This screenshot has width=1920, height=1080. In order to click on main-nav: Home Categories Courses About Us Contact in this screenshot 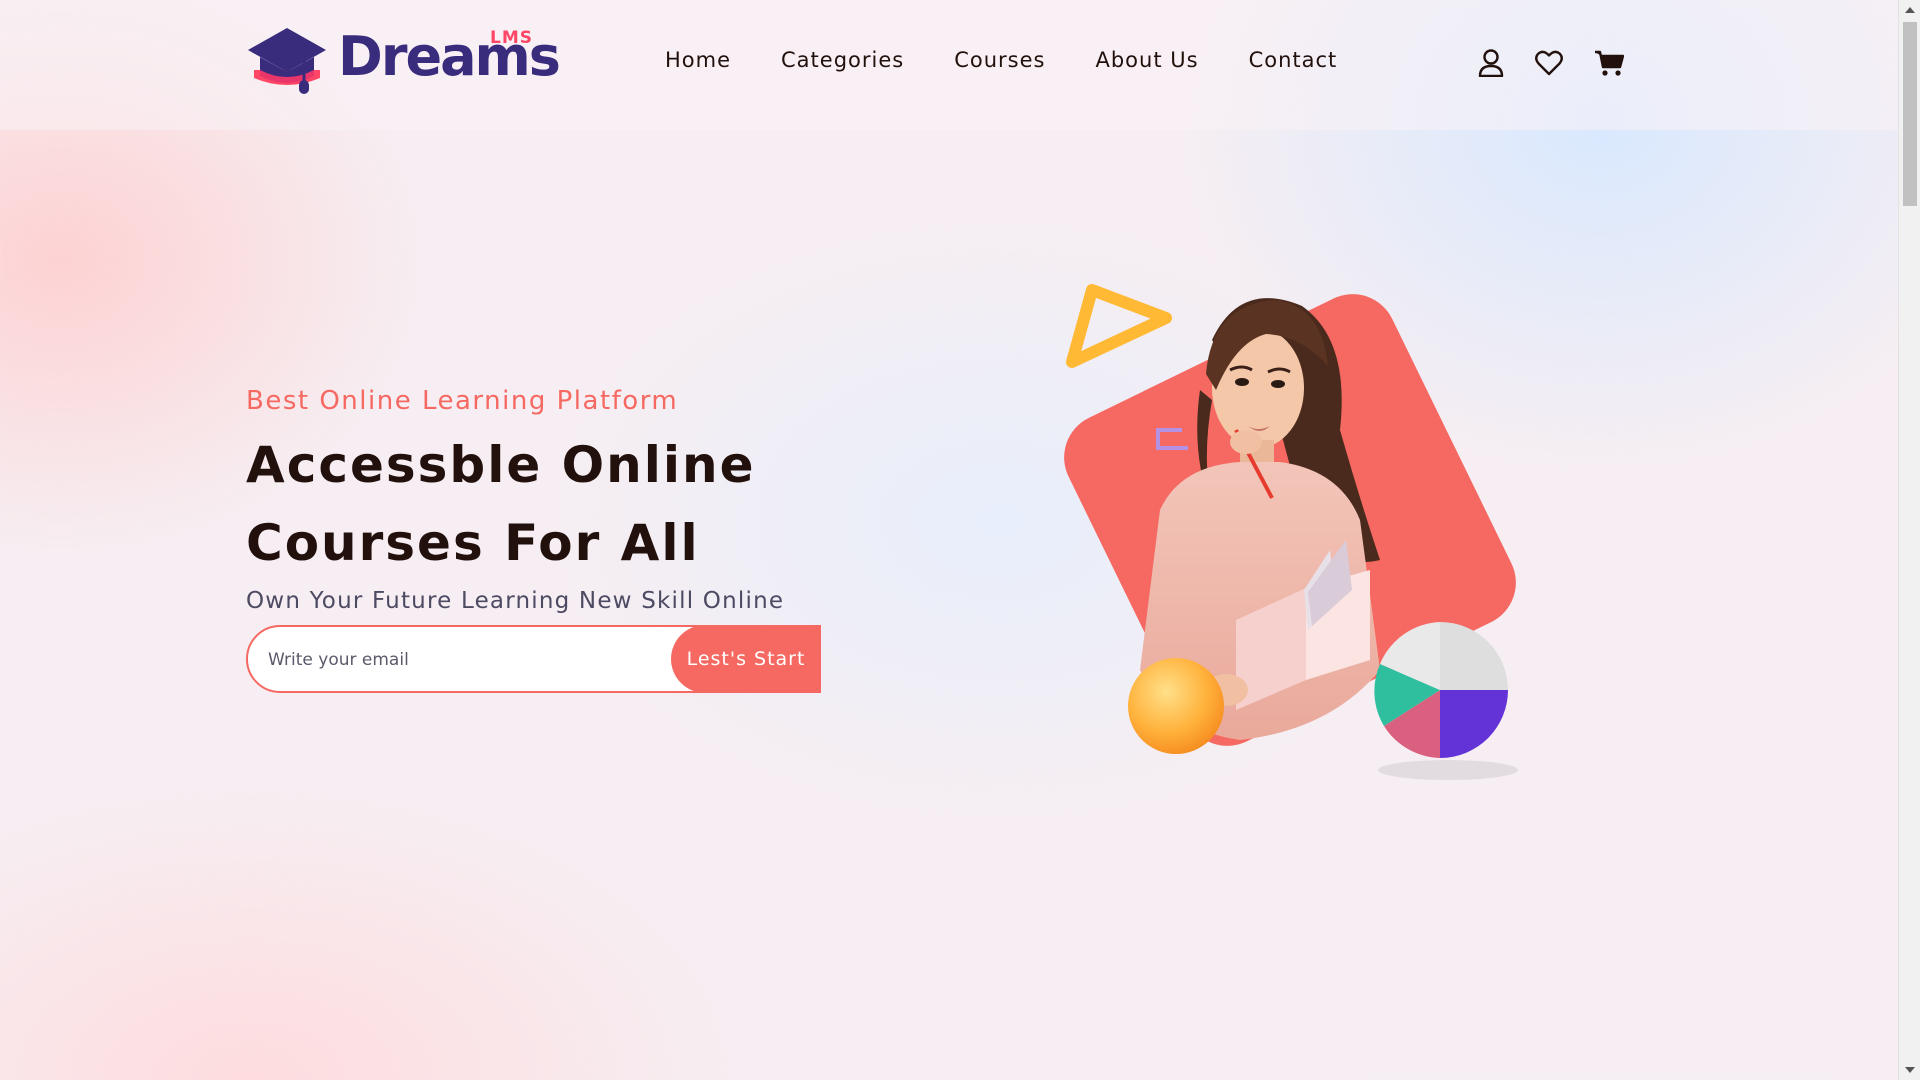, I will do `click(1026, 60)`.